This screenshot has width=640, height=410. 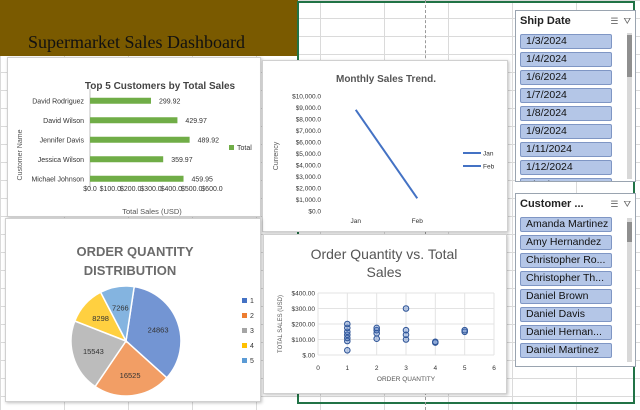 I want to click on chart-title: DISTRIBUTION, so click(x=130, y=270).